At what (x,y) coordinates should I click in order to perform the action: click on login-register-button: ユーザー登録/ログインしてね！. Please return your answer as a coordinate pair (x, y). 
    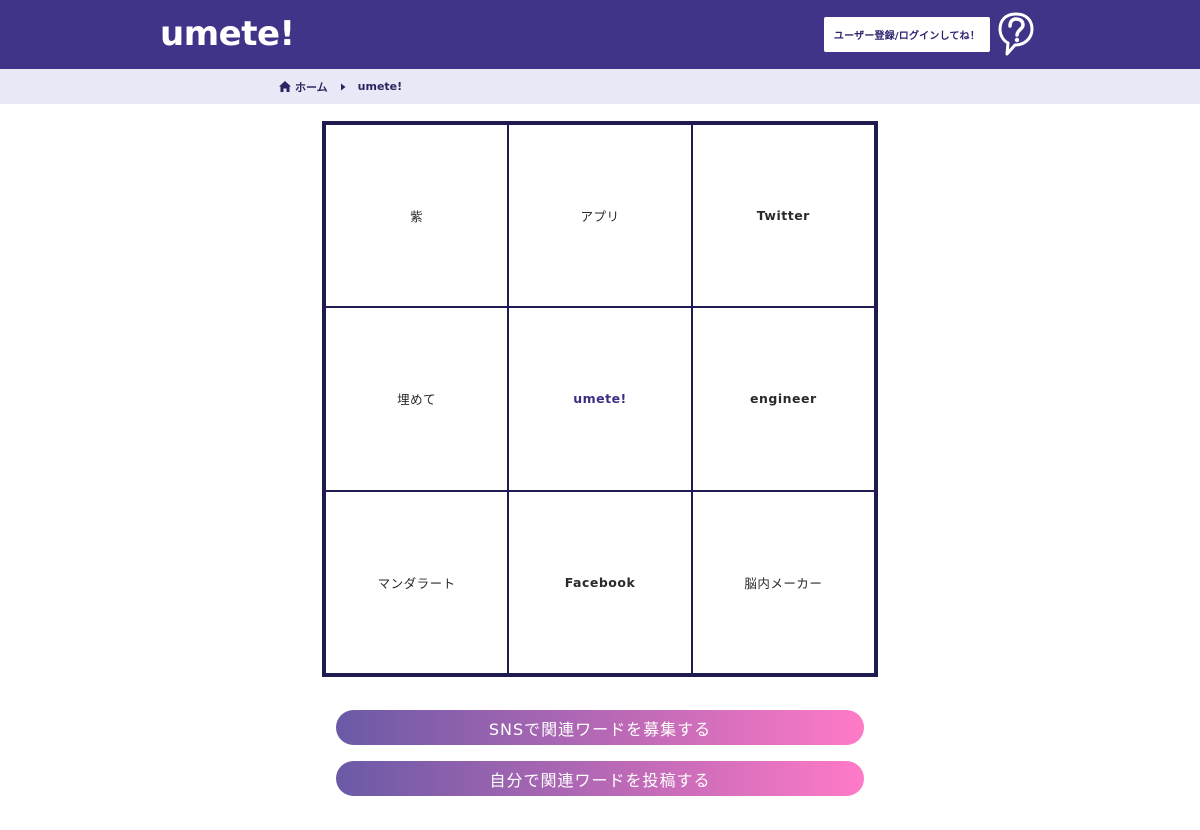
    Looking at the image, I should click on (907, 34).